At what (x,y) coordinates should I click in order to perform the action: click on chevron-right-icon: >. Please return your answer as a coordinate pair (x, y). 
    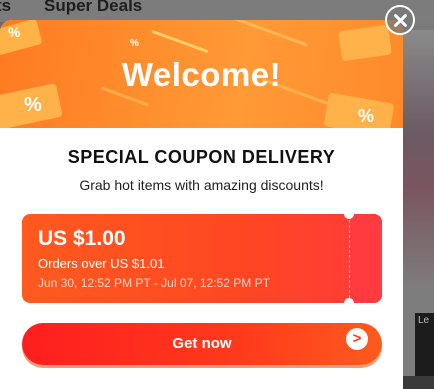
    Looking at the image, I should click on (357, 339).